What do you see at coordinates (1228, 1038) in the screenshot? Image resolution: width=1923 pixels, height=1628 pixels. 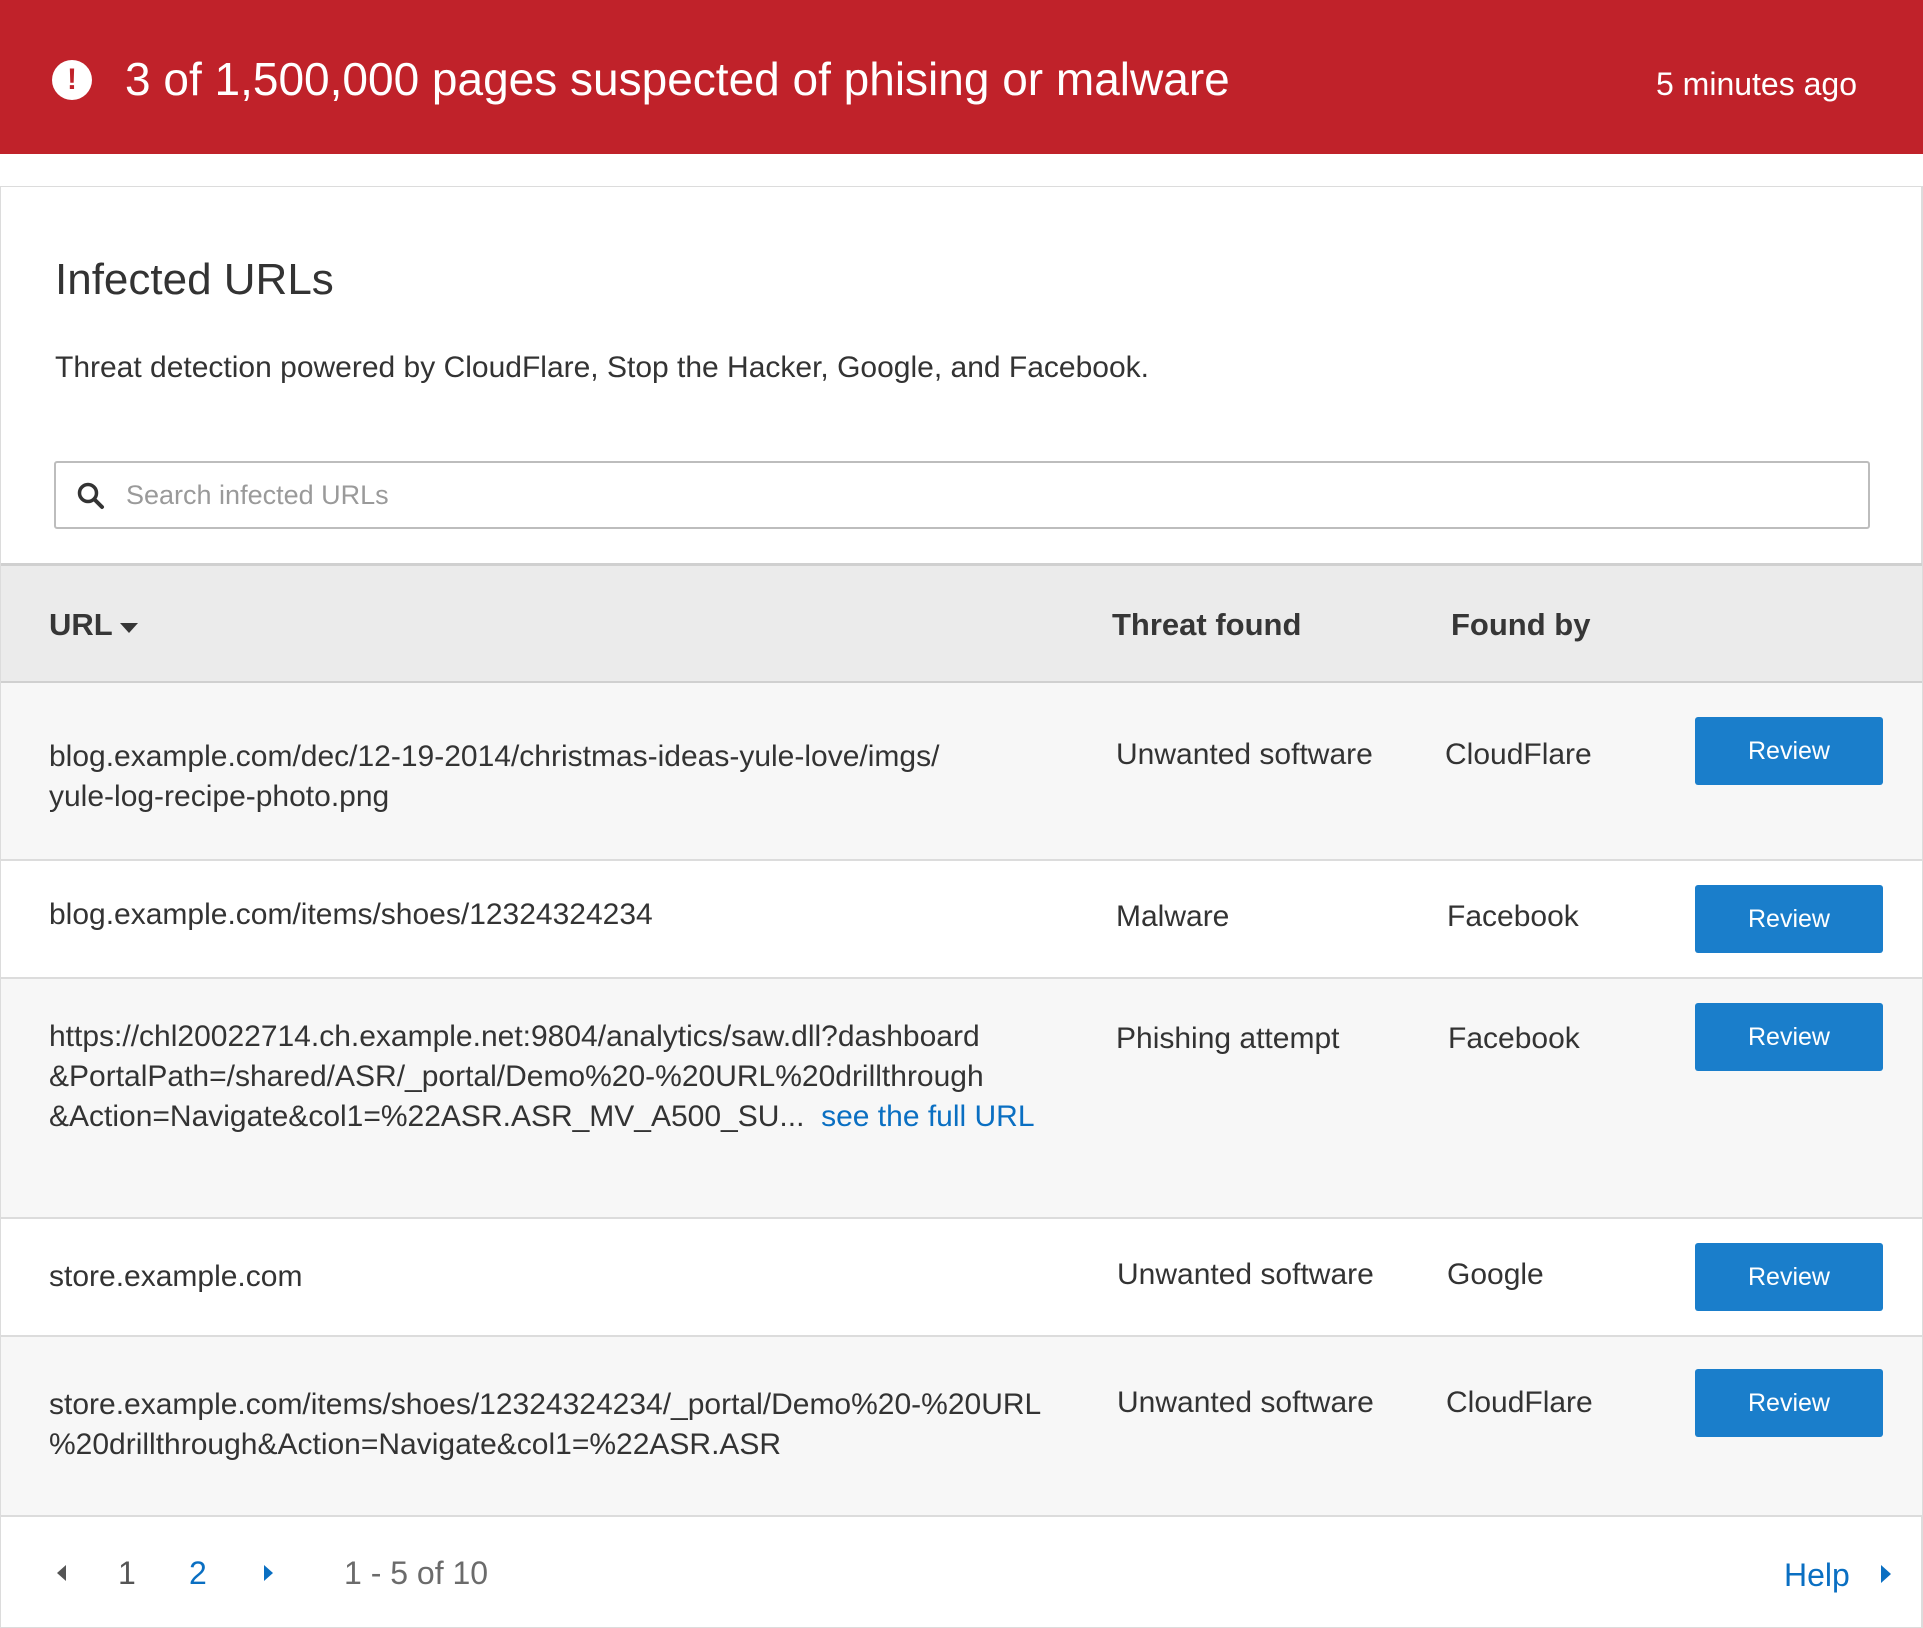 I see `threat-cell: Phishing attempt` at bounding box center [1228, 1038].